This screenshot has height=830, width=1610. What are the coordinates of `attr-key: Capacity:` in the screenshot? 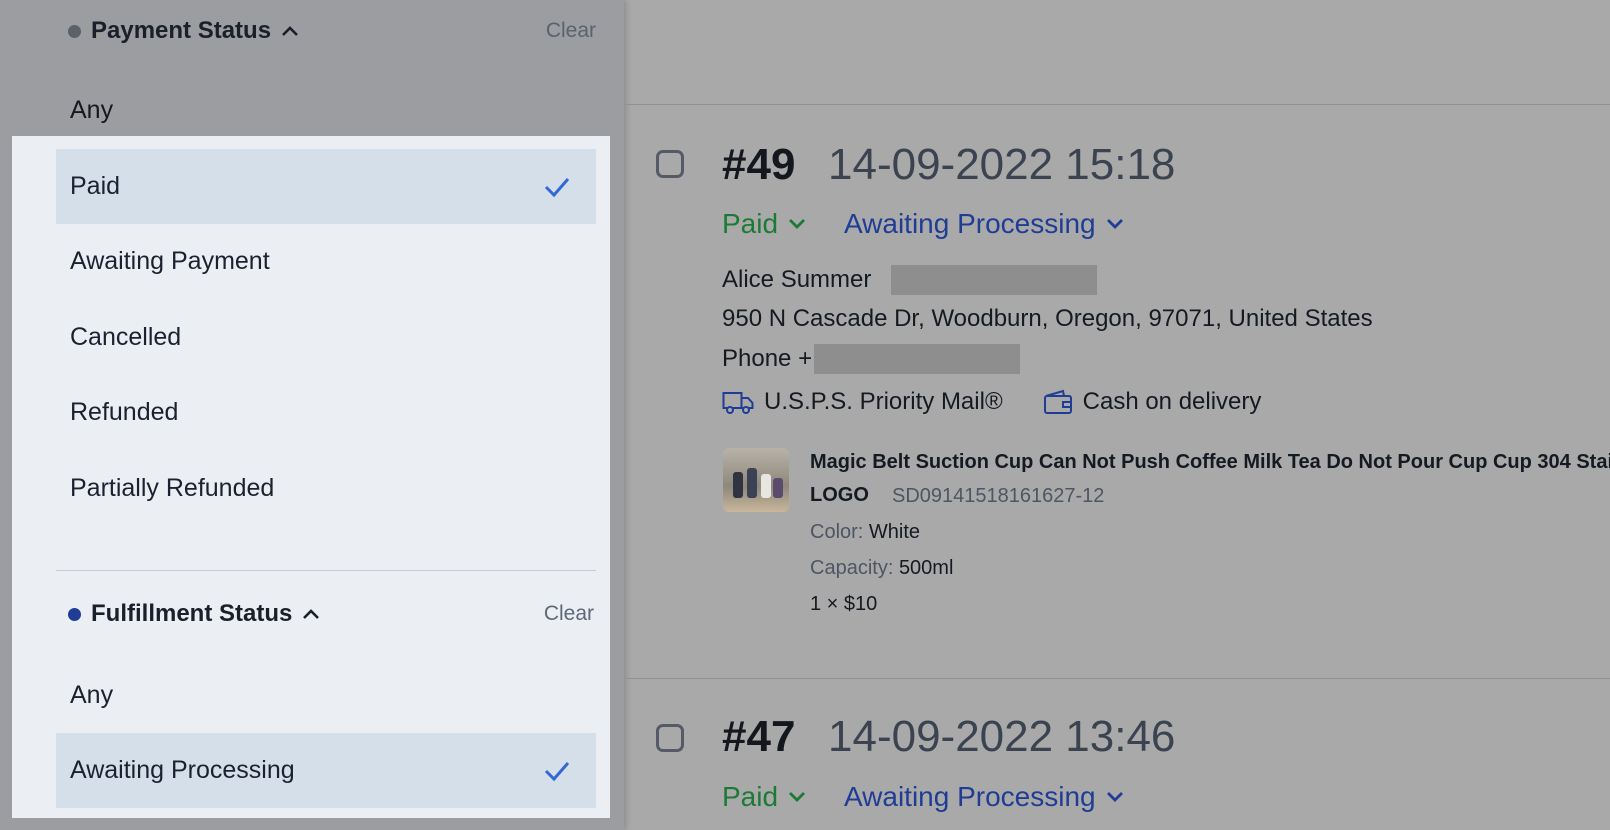 It's located at (852, 568).